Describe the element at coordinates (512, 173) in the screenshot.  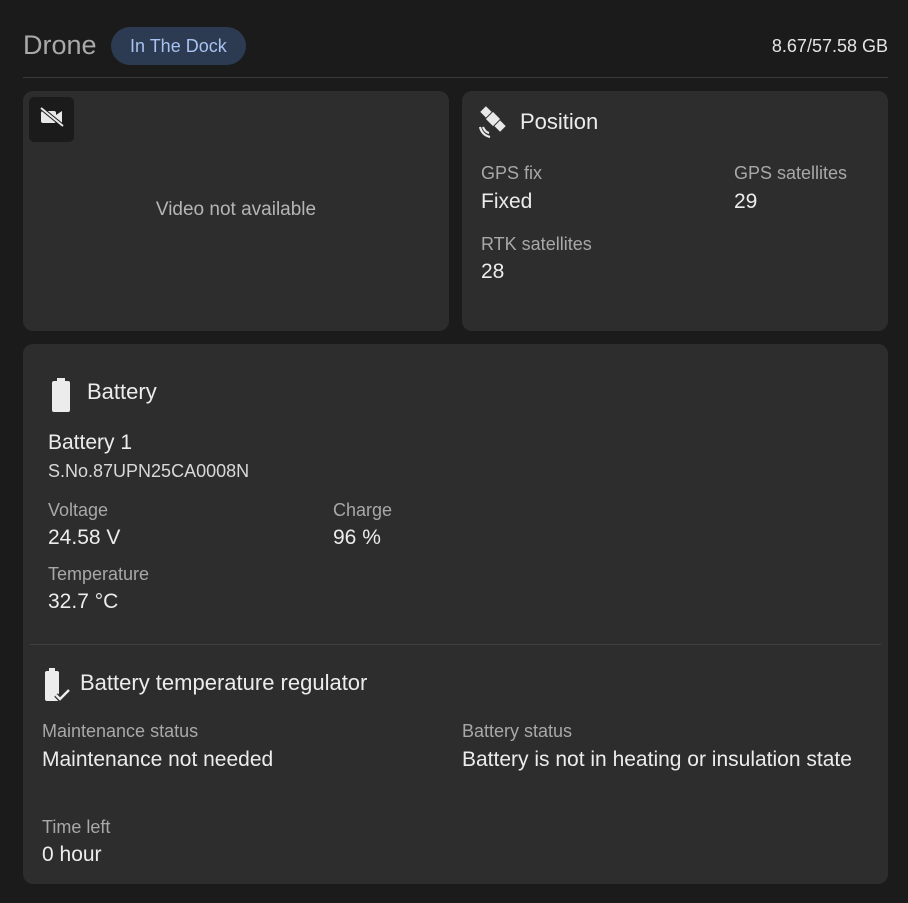
I see `gps-fix-label: GPS fix` at that location.